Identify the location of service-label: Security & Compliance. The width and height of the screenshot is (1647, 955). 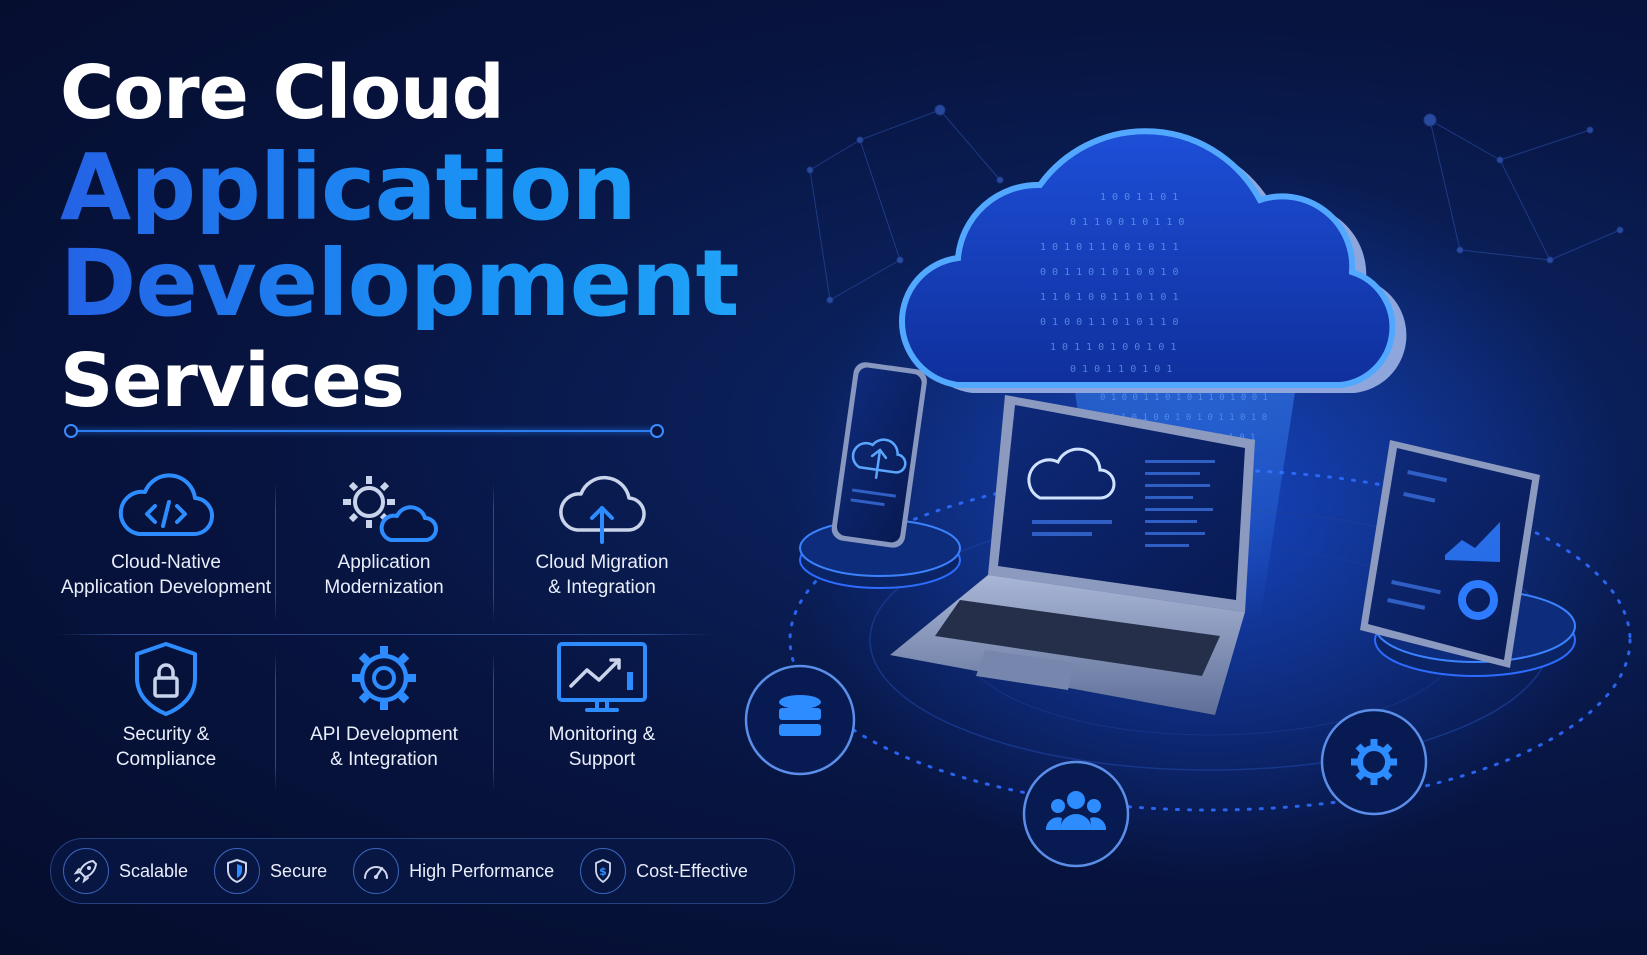
(166, 747).